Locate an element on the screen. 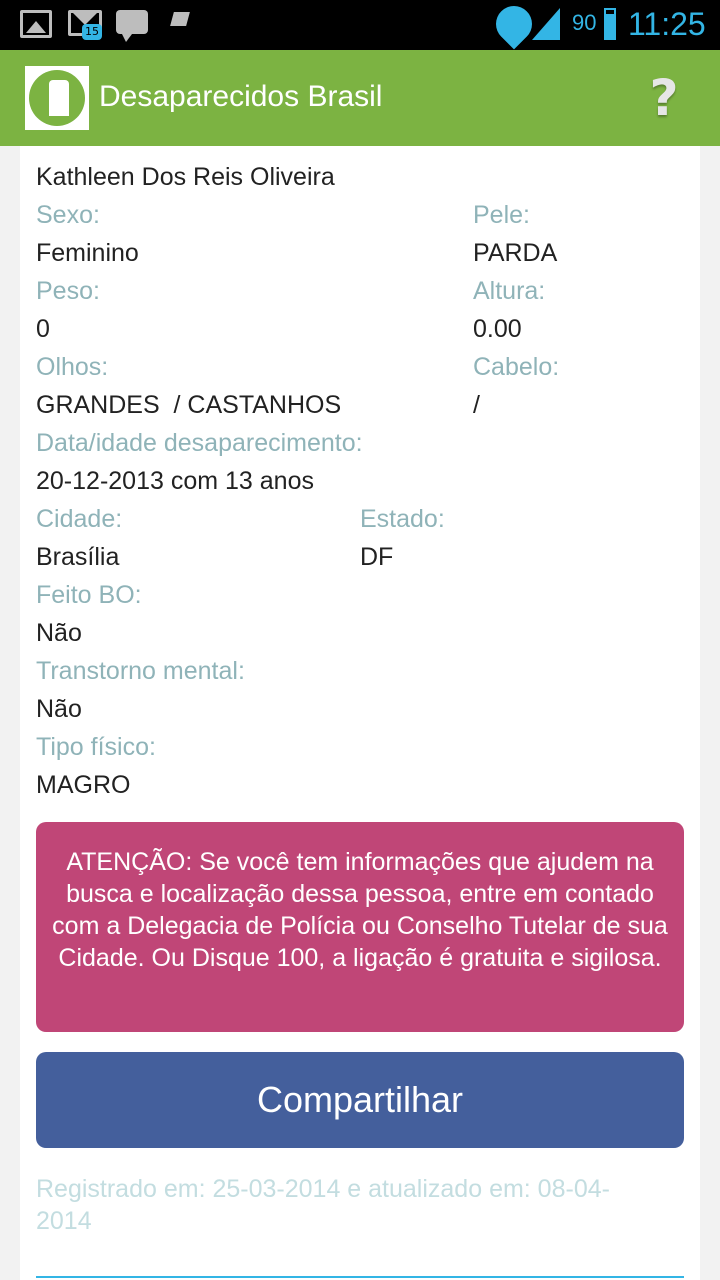  help-icon: ? is located at coordinates (664, 98).